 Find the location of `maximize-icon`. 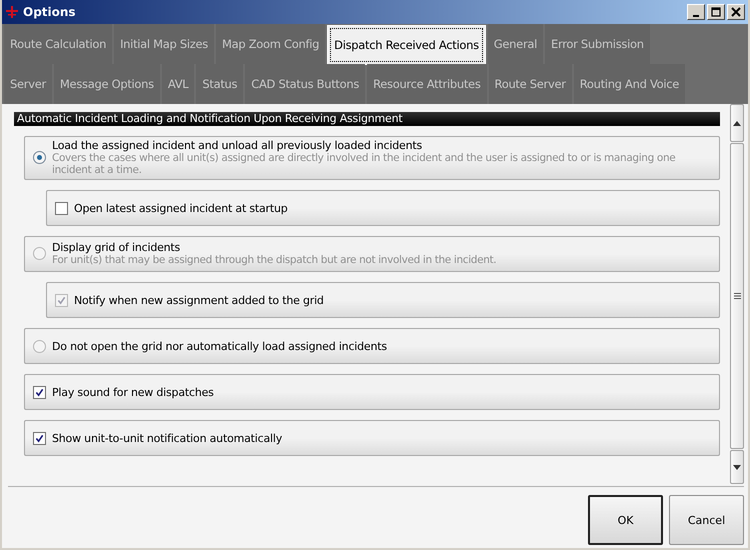

maximize-icon is located at coordinates (716, 12).